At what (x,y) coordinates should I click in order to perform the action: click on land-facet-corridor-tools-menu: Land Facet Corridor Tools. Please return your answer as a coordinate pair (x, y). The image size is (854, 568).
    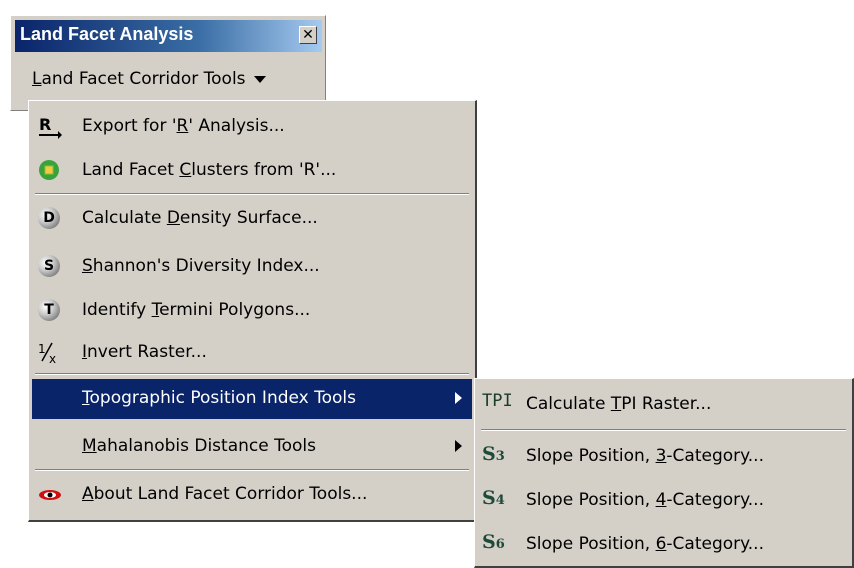
    Looking at the image, I should click on (149, 79).